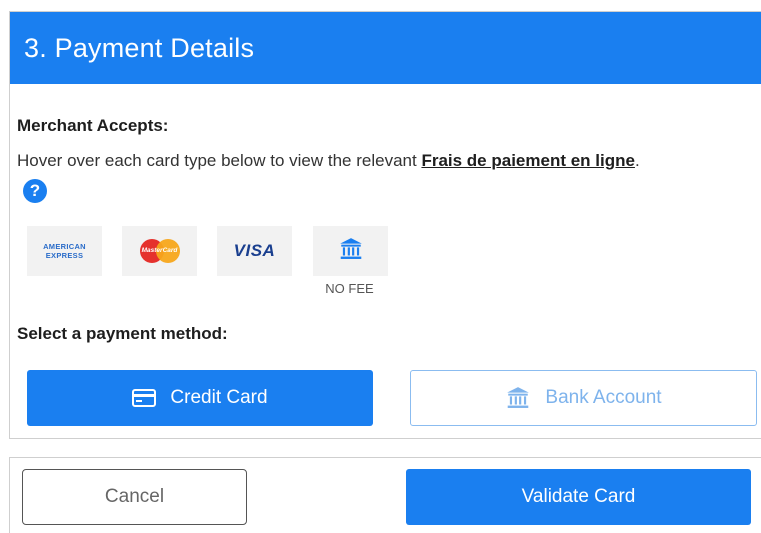 The image size is (761, 533). What do you see at coordinates (349, 288) in the screenshot?
I see `bank-no-fee-note: NO FEE` at bounding box center [349, 288].